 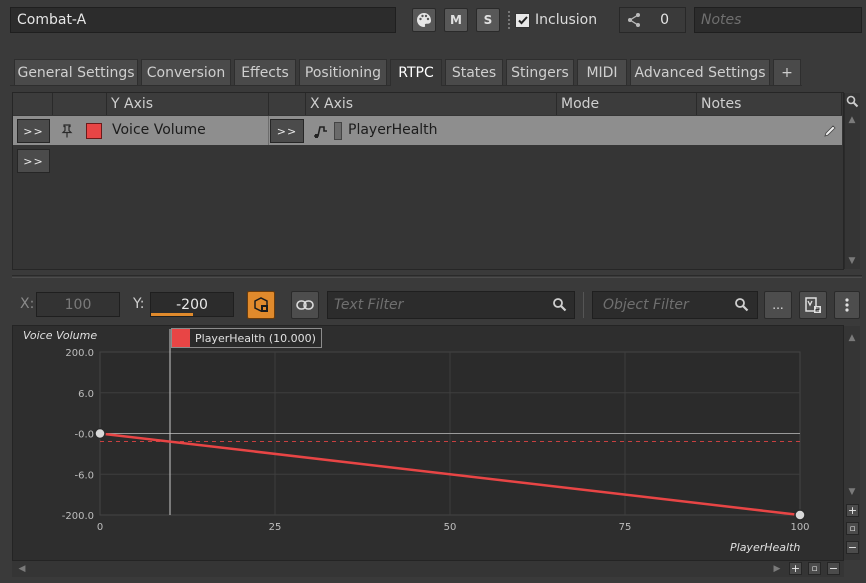 What do you see at coordinates (431, 104) in the screenshot?
I see `col-x-axis-header: X Axis` at bounding box center [431, 104].